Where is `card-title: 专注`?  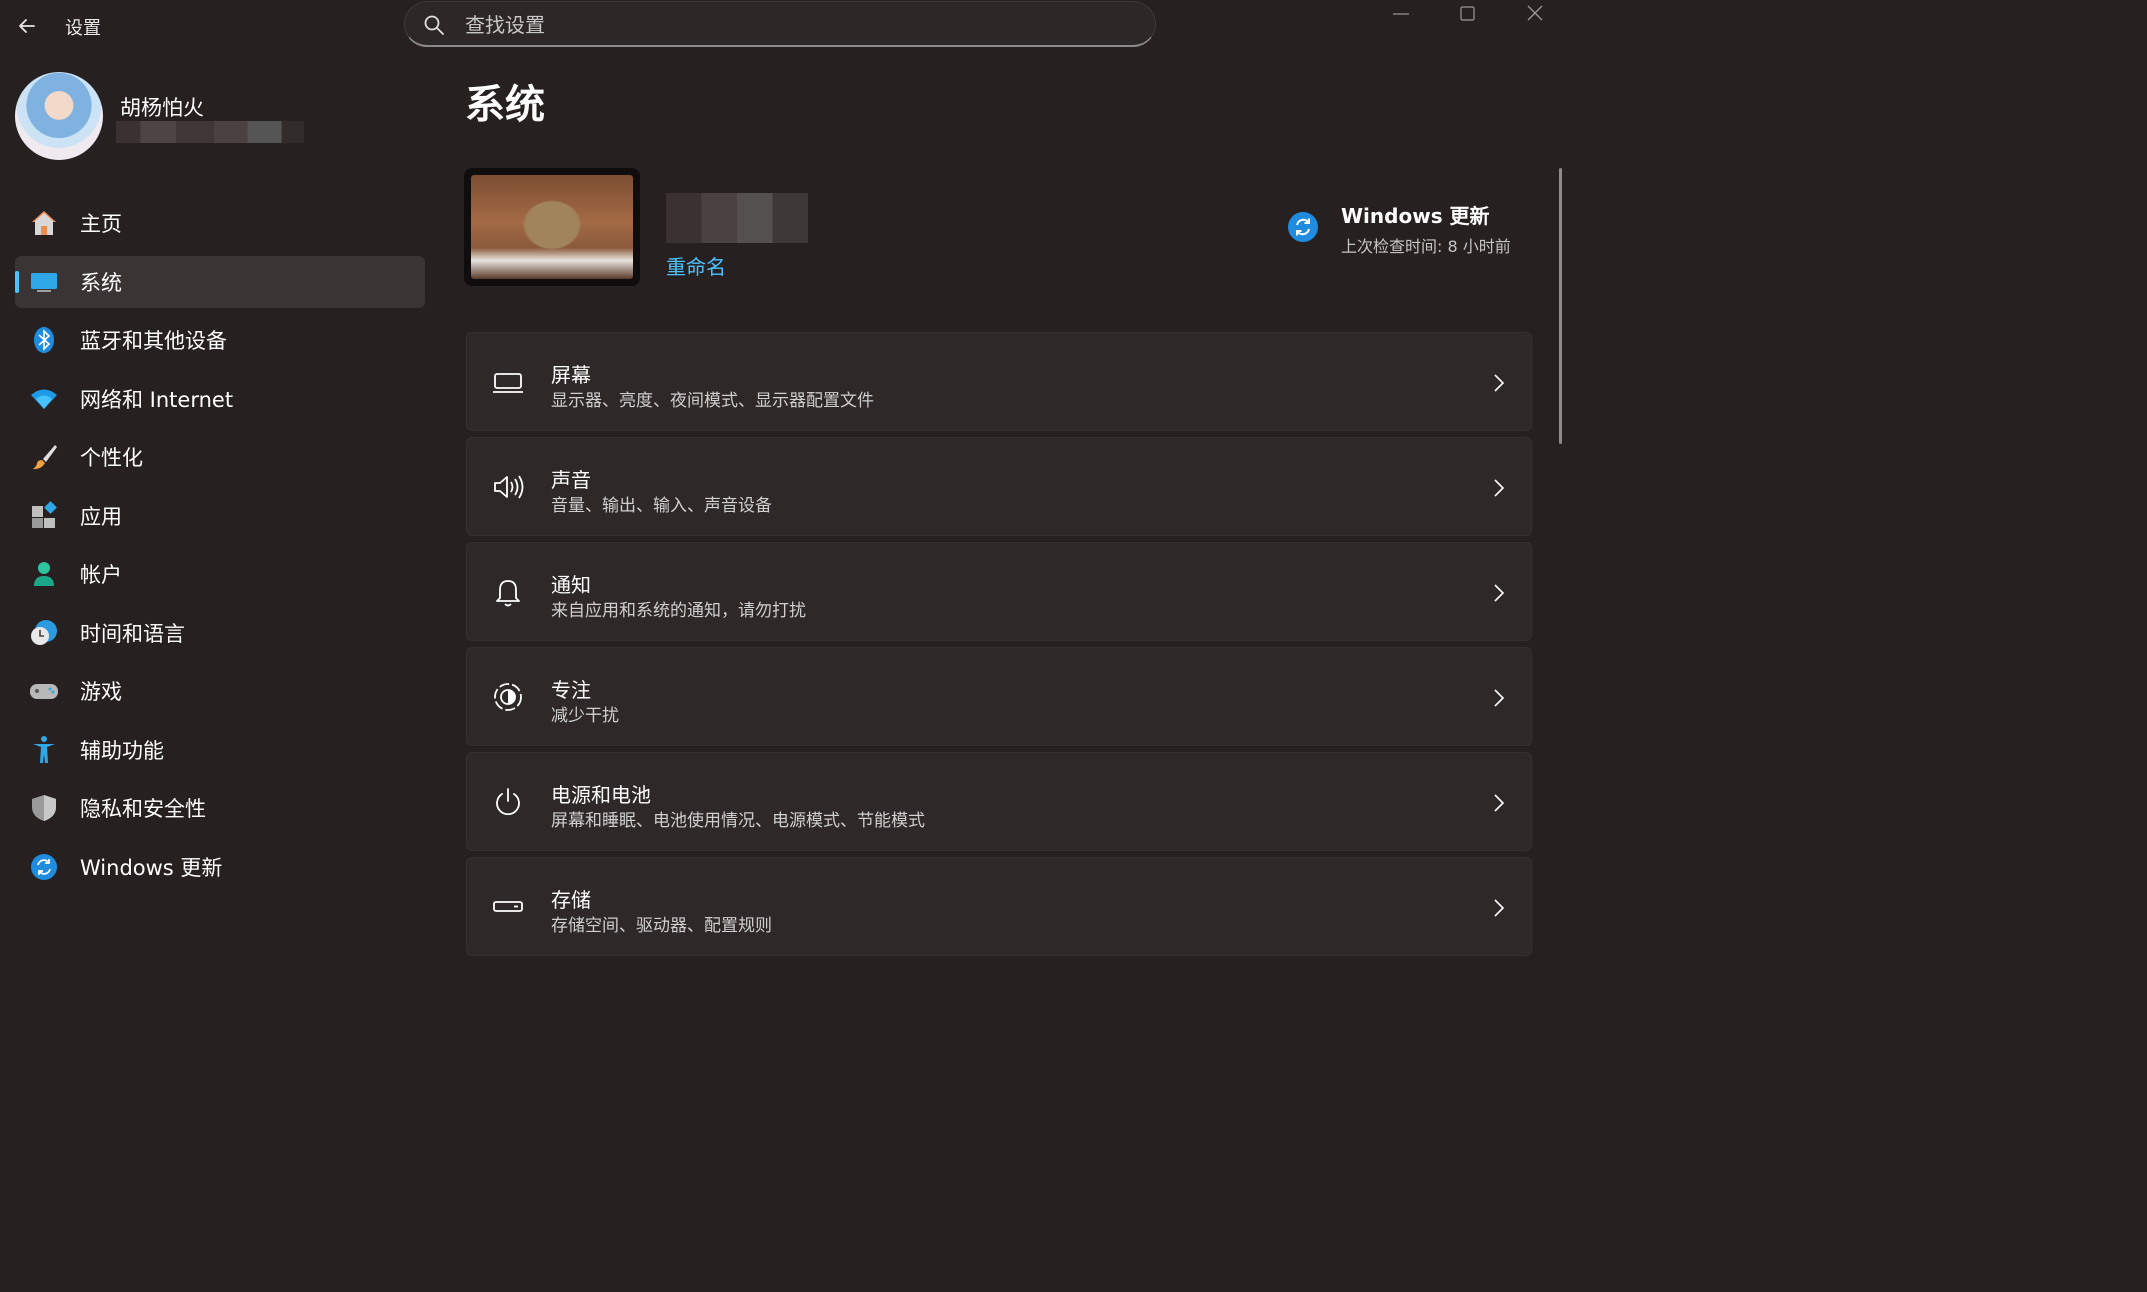
card-title: 专注 is located at coordinates (571, 690).